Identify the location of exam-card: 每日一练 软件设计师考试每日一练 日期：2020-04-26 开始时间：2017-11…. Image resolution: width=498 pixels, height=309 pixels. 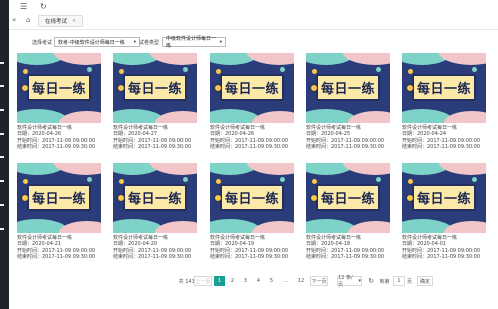
(59, 101).